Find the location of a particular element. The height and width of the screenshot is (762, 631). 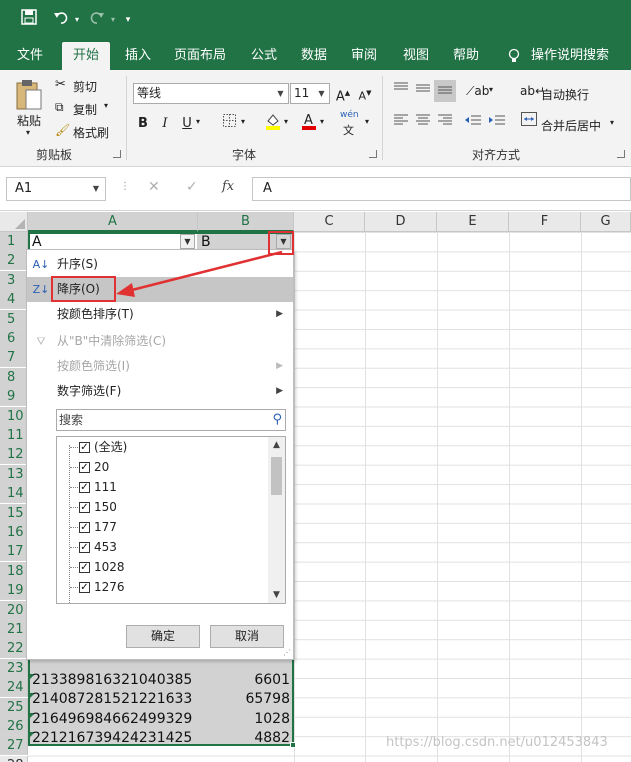

filter-list-item: ✓ 111 is located at coordinates (162, 487).